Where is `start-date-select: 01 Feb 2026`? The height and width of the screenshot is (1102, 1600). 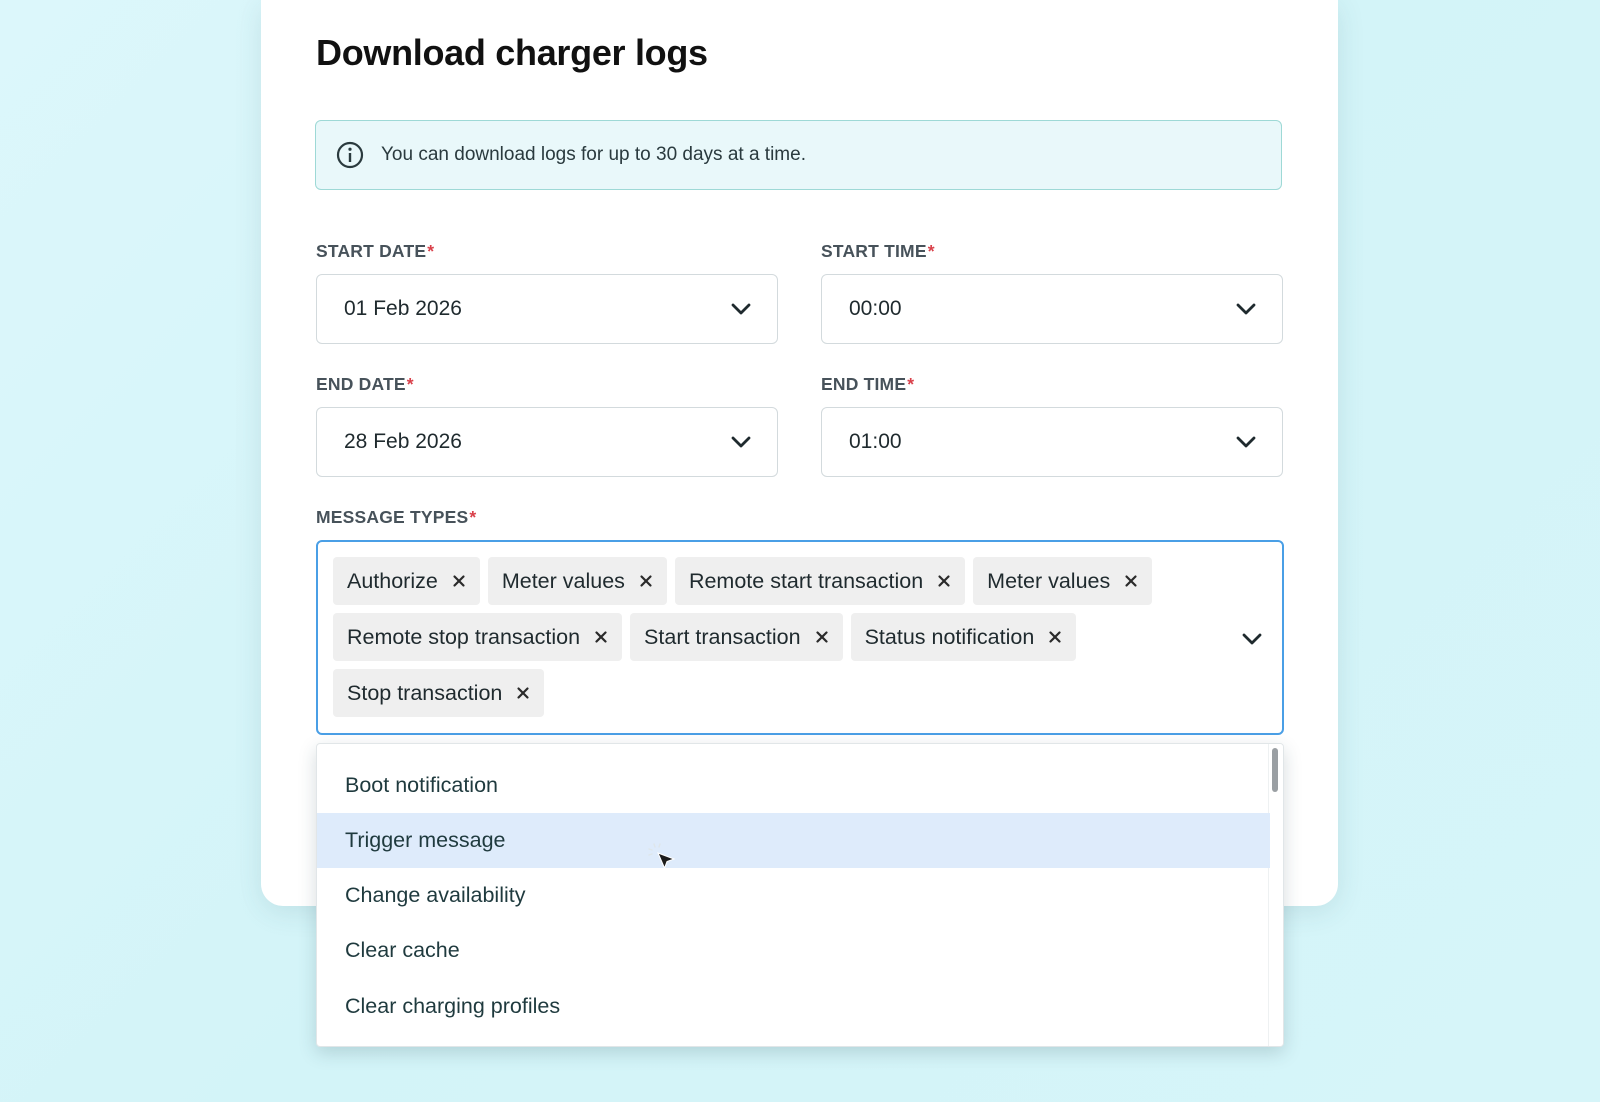
start-date-select: 01 Feb 2026 is located at coordinates (547, 309).